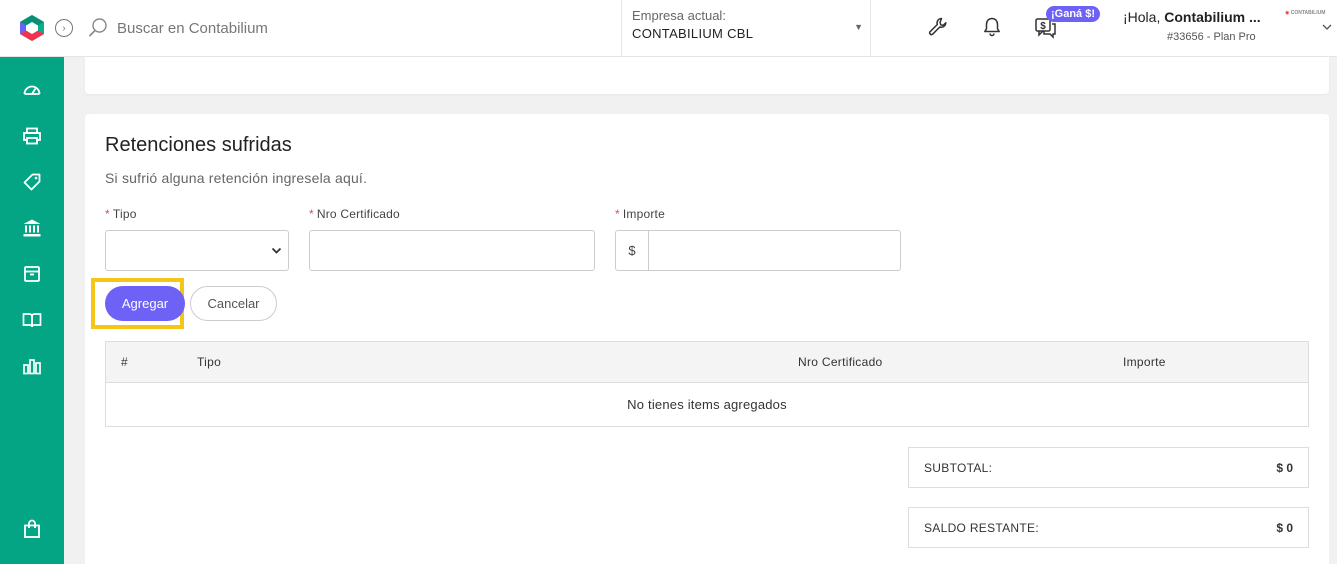 The image size is (1337, 564). What do you see at coordinates (707, 404) in the screenshot?
I see `empty-table-message: No tienes items agregados` at bounding box center [707, 404].